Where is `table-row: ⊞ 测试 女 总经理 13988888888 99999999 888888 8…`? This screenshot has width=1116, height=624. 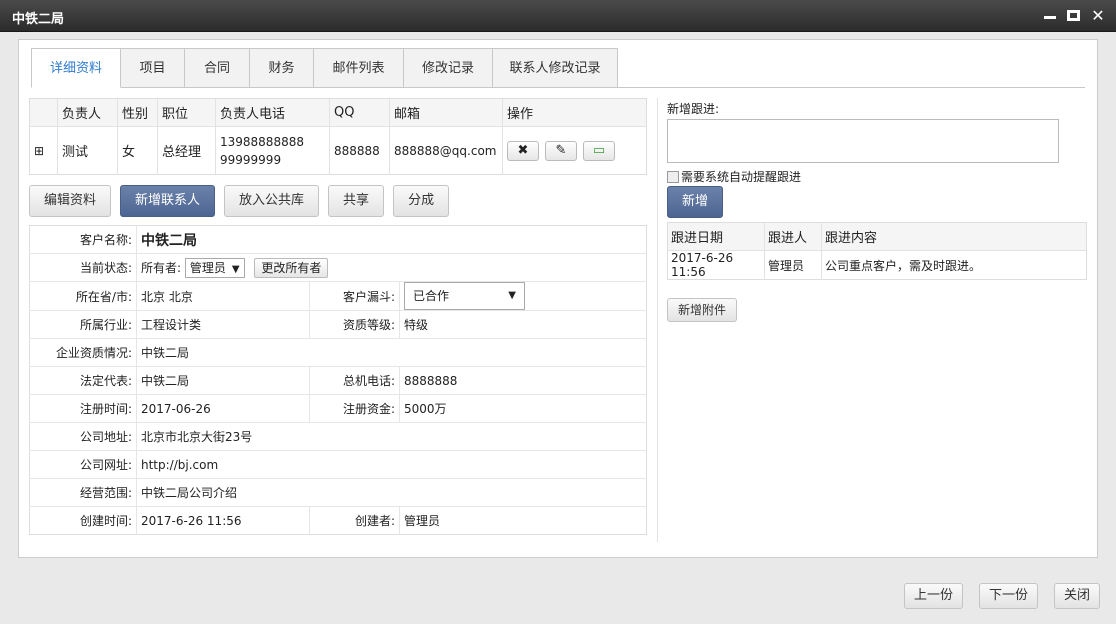 table-row: ⊞ 测试 女 总经理 13988888888 99999999 888888 8… is located at coordinates (338, 150).